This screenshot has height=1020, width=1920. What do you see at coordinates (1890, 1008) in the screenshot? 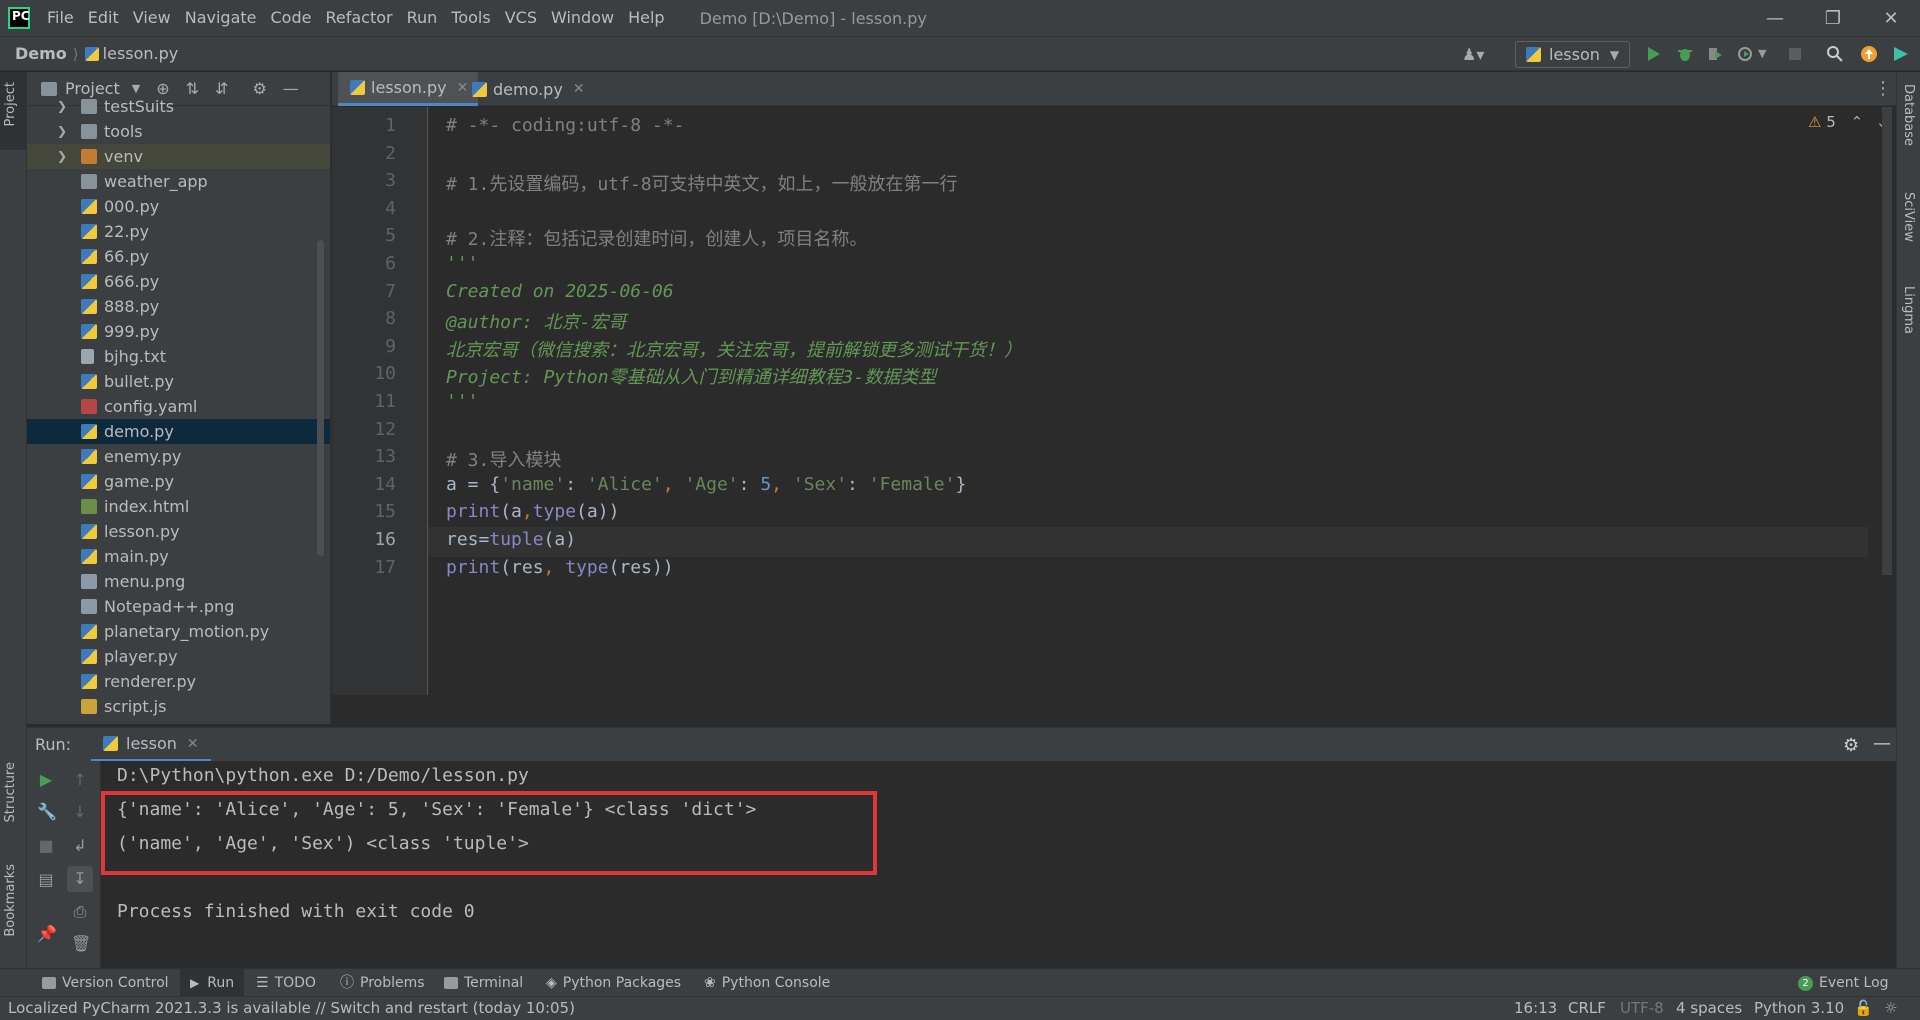
I see `inspector-icon: ☼` at bounding box center [1890, 1008].